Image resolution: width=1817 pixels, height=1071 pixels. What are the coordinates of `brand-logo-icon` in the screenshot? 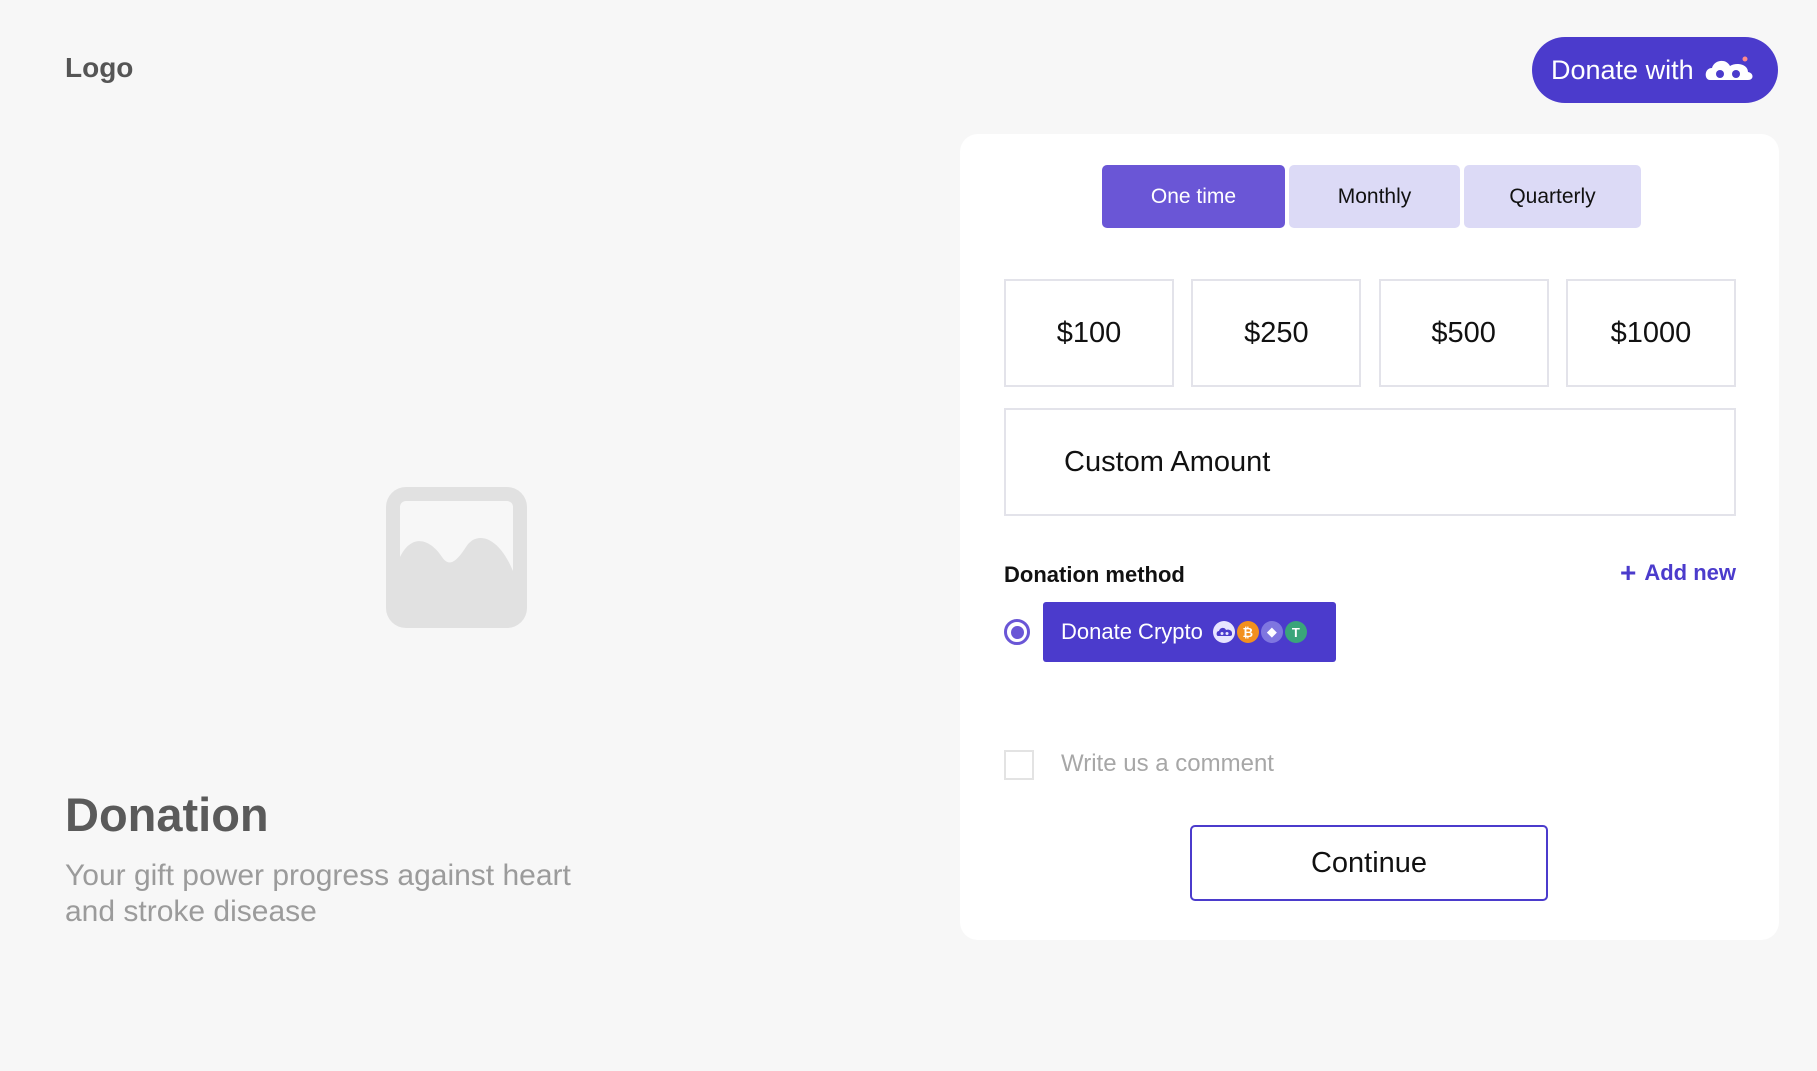 It's located at (1729, 70).